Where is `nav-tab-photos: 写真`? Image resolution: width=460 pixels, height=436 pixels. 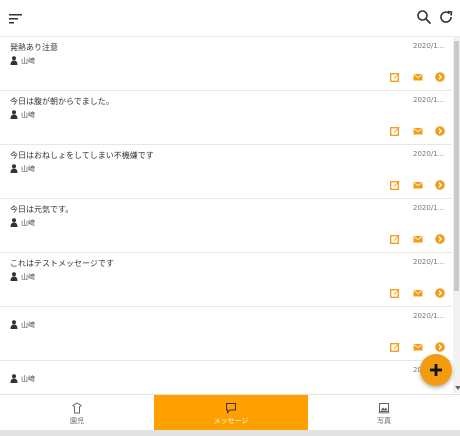 nav-tab-photos: 写真 is located at coordinates (384, 413).